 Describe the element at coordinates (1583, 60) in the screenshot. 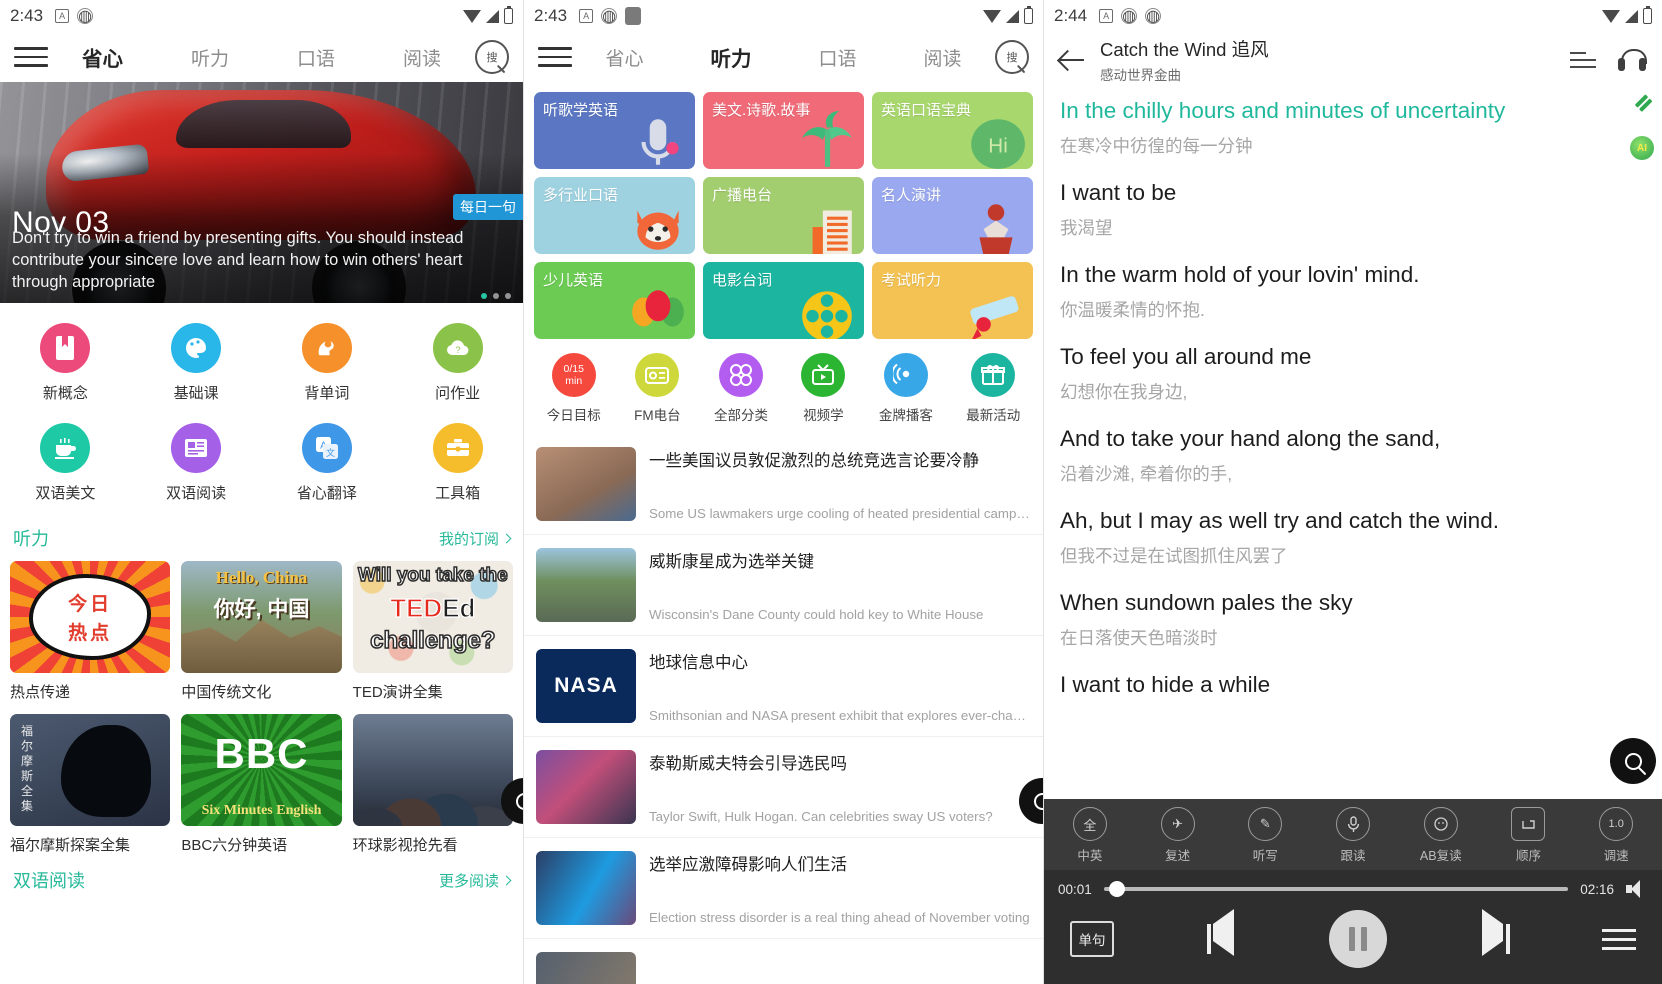

I see `playlist-icon` at that location.